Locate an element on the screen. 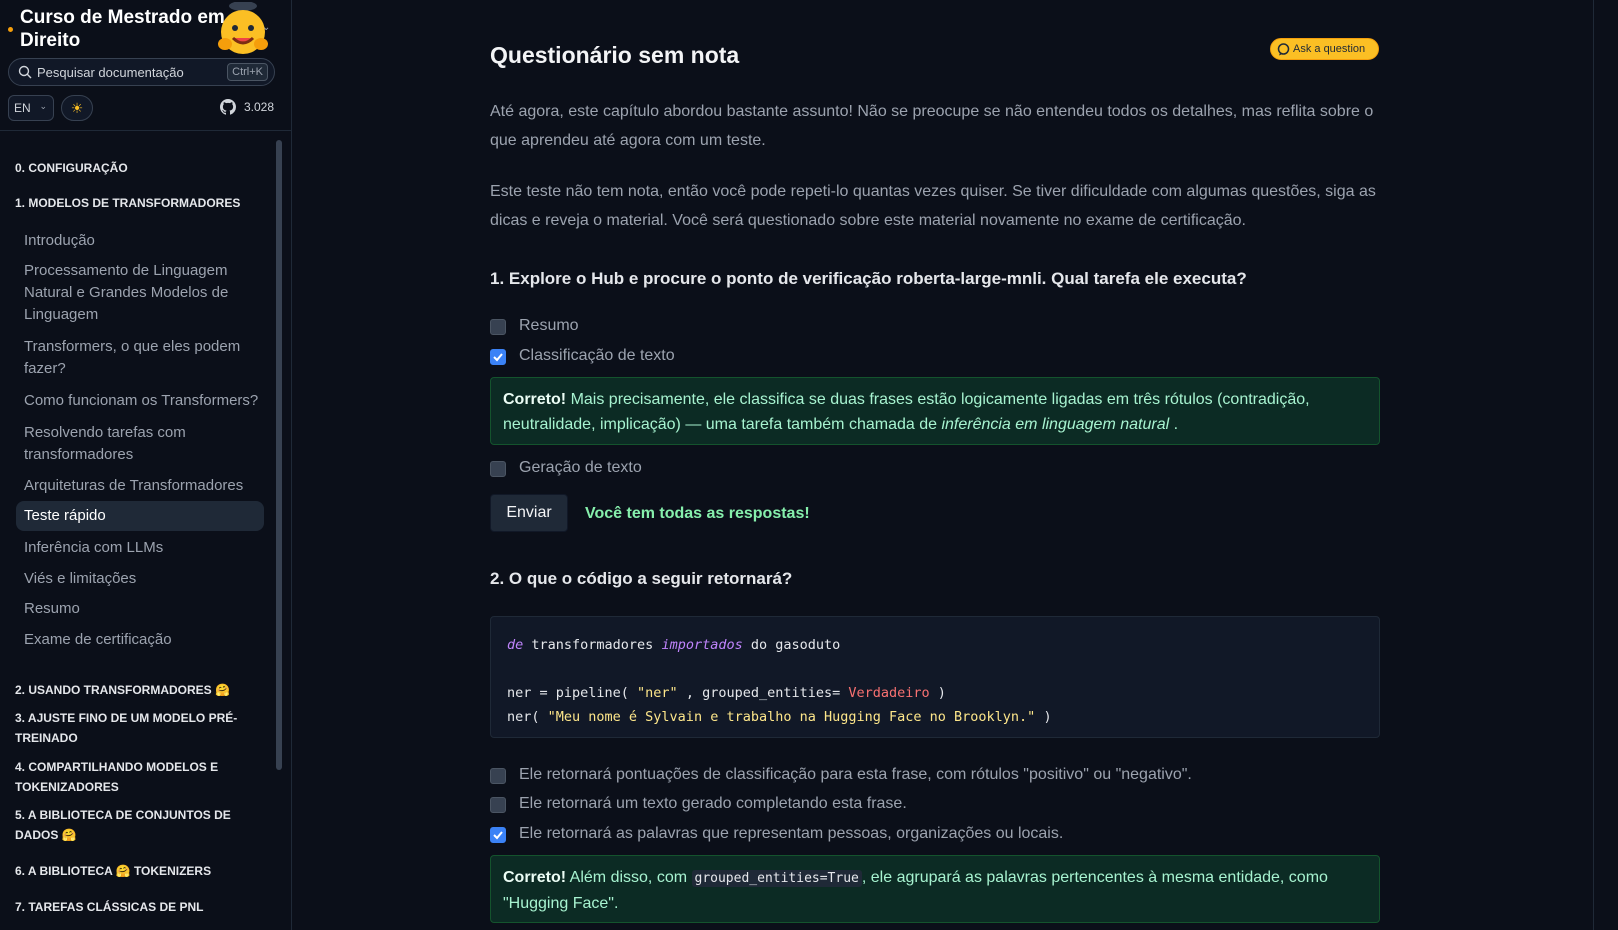 The height and width of the screenshot is (930, 1618). search-input: Pesquisar documentação Ctrl+K is located at coordinates (141, 72).